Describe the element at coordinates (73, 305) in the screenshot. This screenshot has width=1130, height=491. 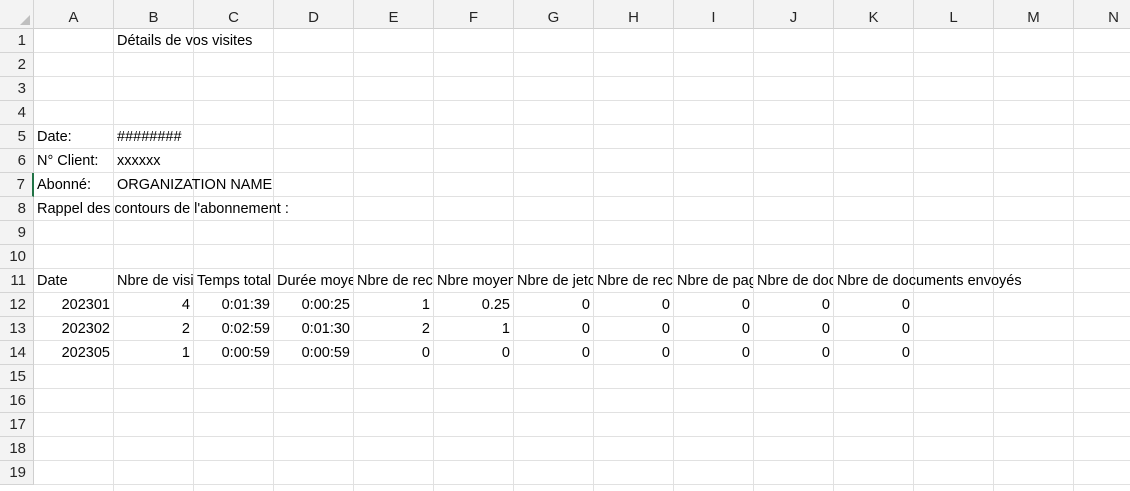
I see `table-data-cell: 202301` at that location.